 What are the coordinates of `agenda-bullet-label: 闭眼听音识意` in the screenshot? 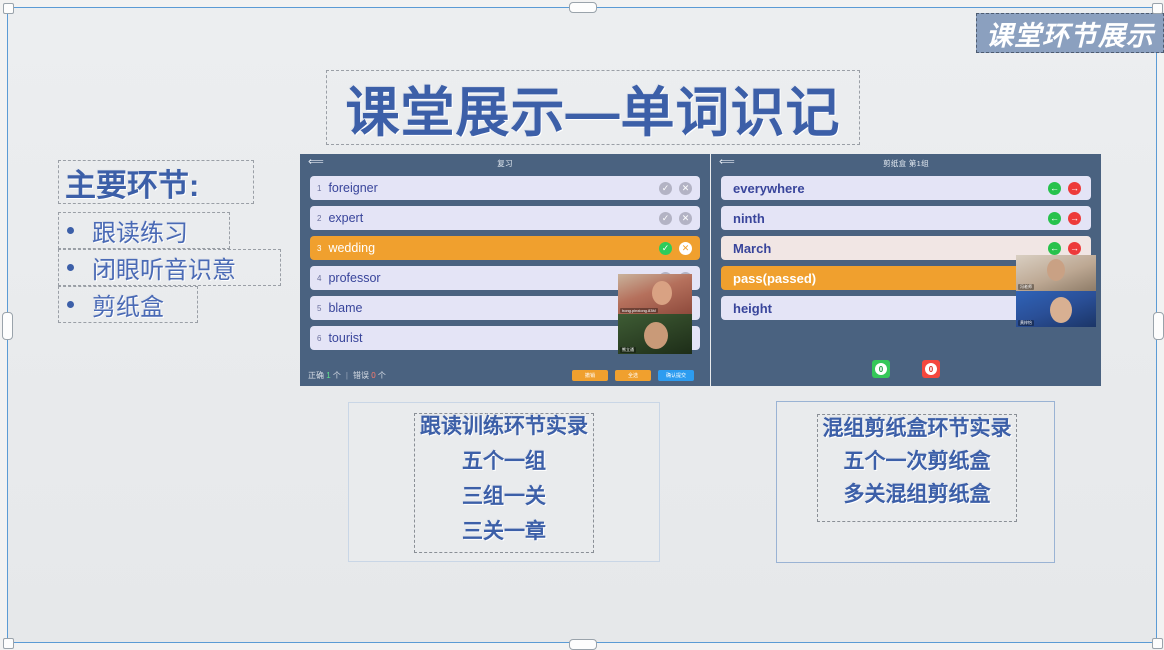 It's located at (164, 270).